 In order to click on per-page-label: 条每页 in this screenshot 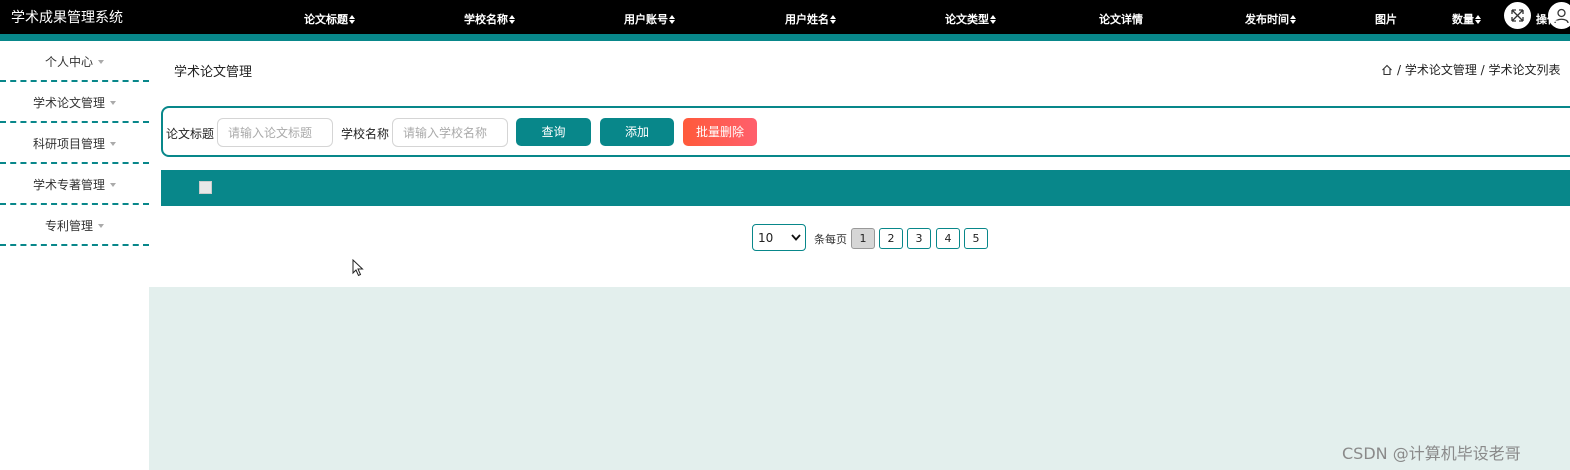, I will do `click(830, 239)`.